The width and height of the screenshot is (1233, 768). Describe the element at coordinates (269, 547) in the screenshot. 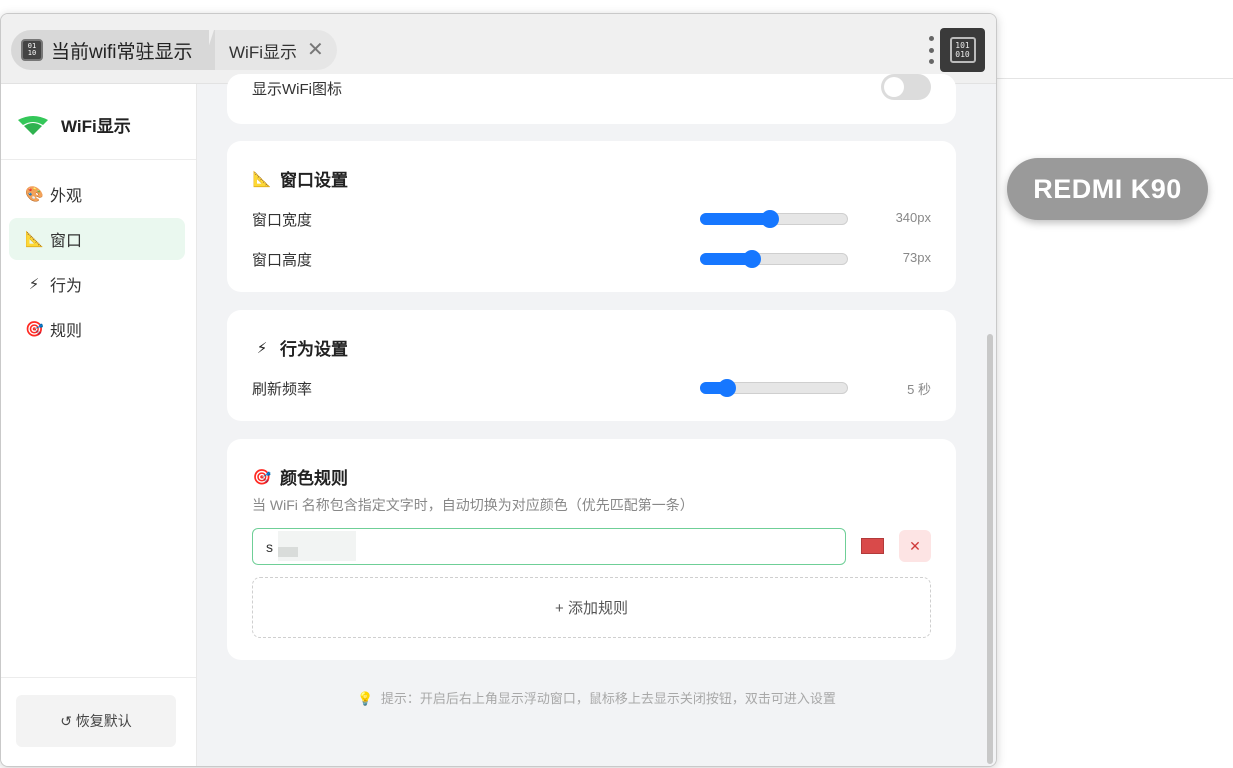

I see `rule-keyword-text: s` at that location.